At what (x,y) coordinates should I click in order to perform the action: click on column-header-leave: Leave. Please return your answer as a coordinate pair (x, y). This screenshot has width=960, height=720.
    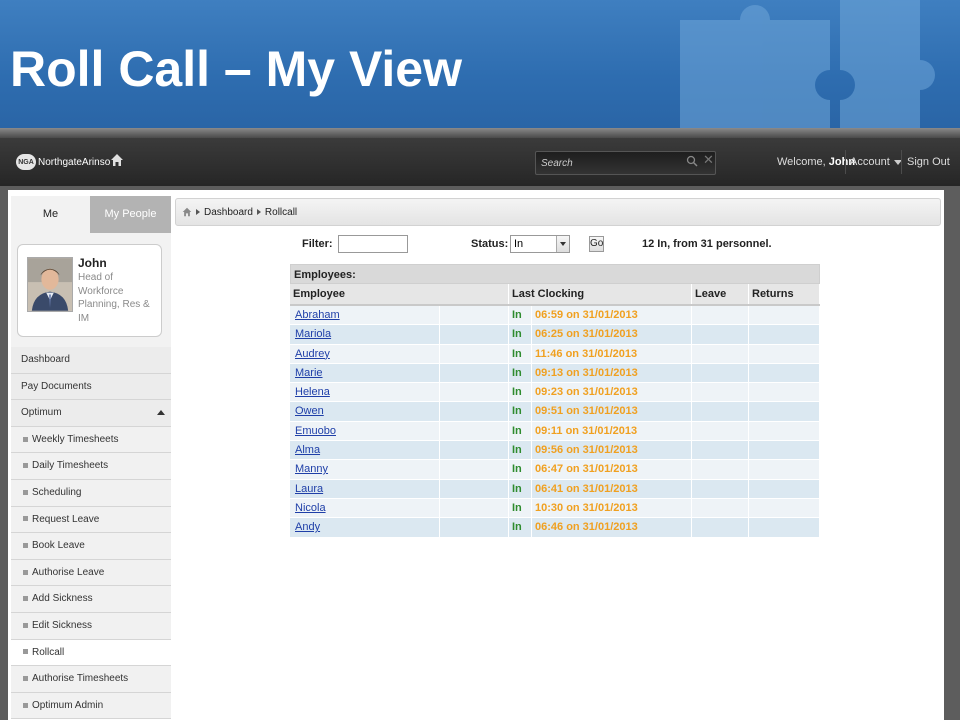
    Looking at the image, I should click on (720, 294).